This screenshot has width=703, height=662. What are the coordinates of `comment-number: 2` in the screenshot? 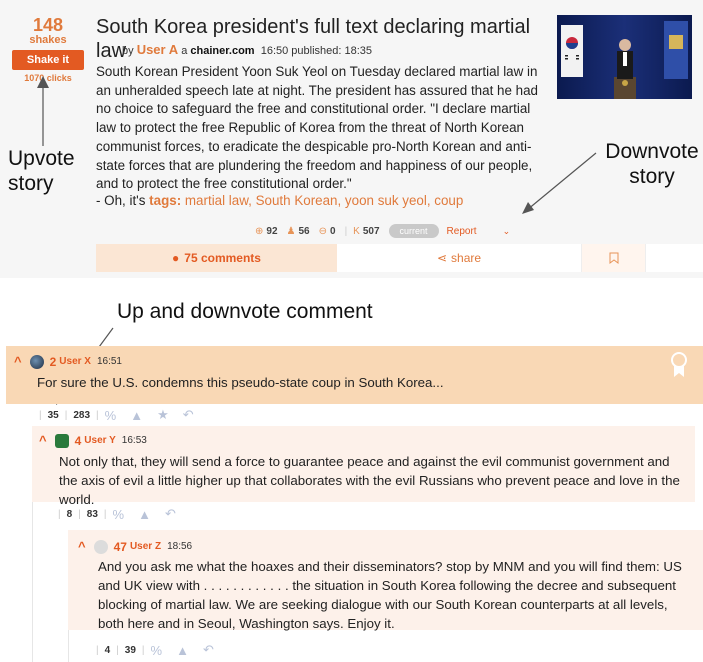 It's located at (53, 362).